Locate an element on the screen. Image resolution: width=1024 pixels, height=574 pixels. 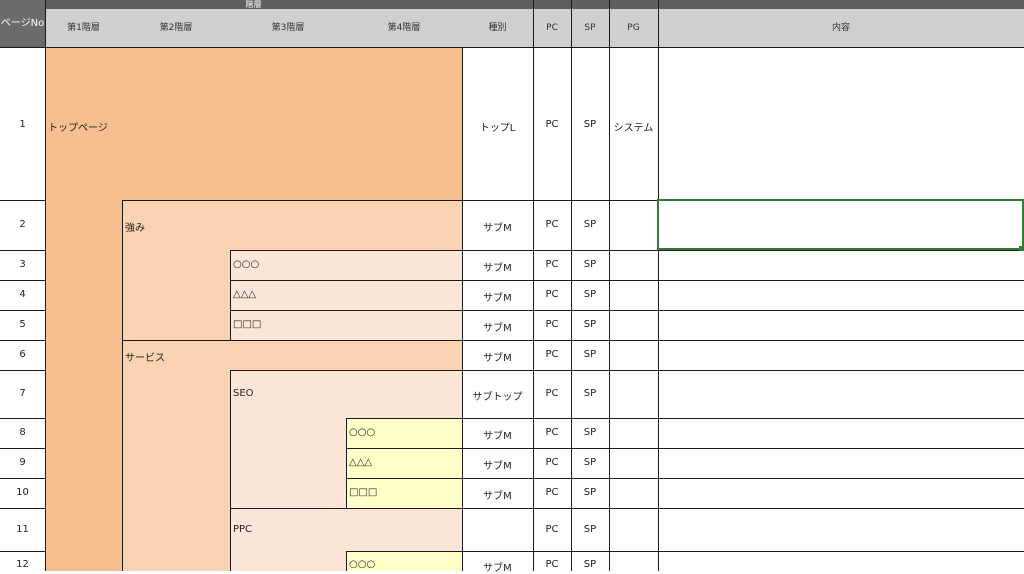
selected-cell is located at coordinates (840, 224).